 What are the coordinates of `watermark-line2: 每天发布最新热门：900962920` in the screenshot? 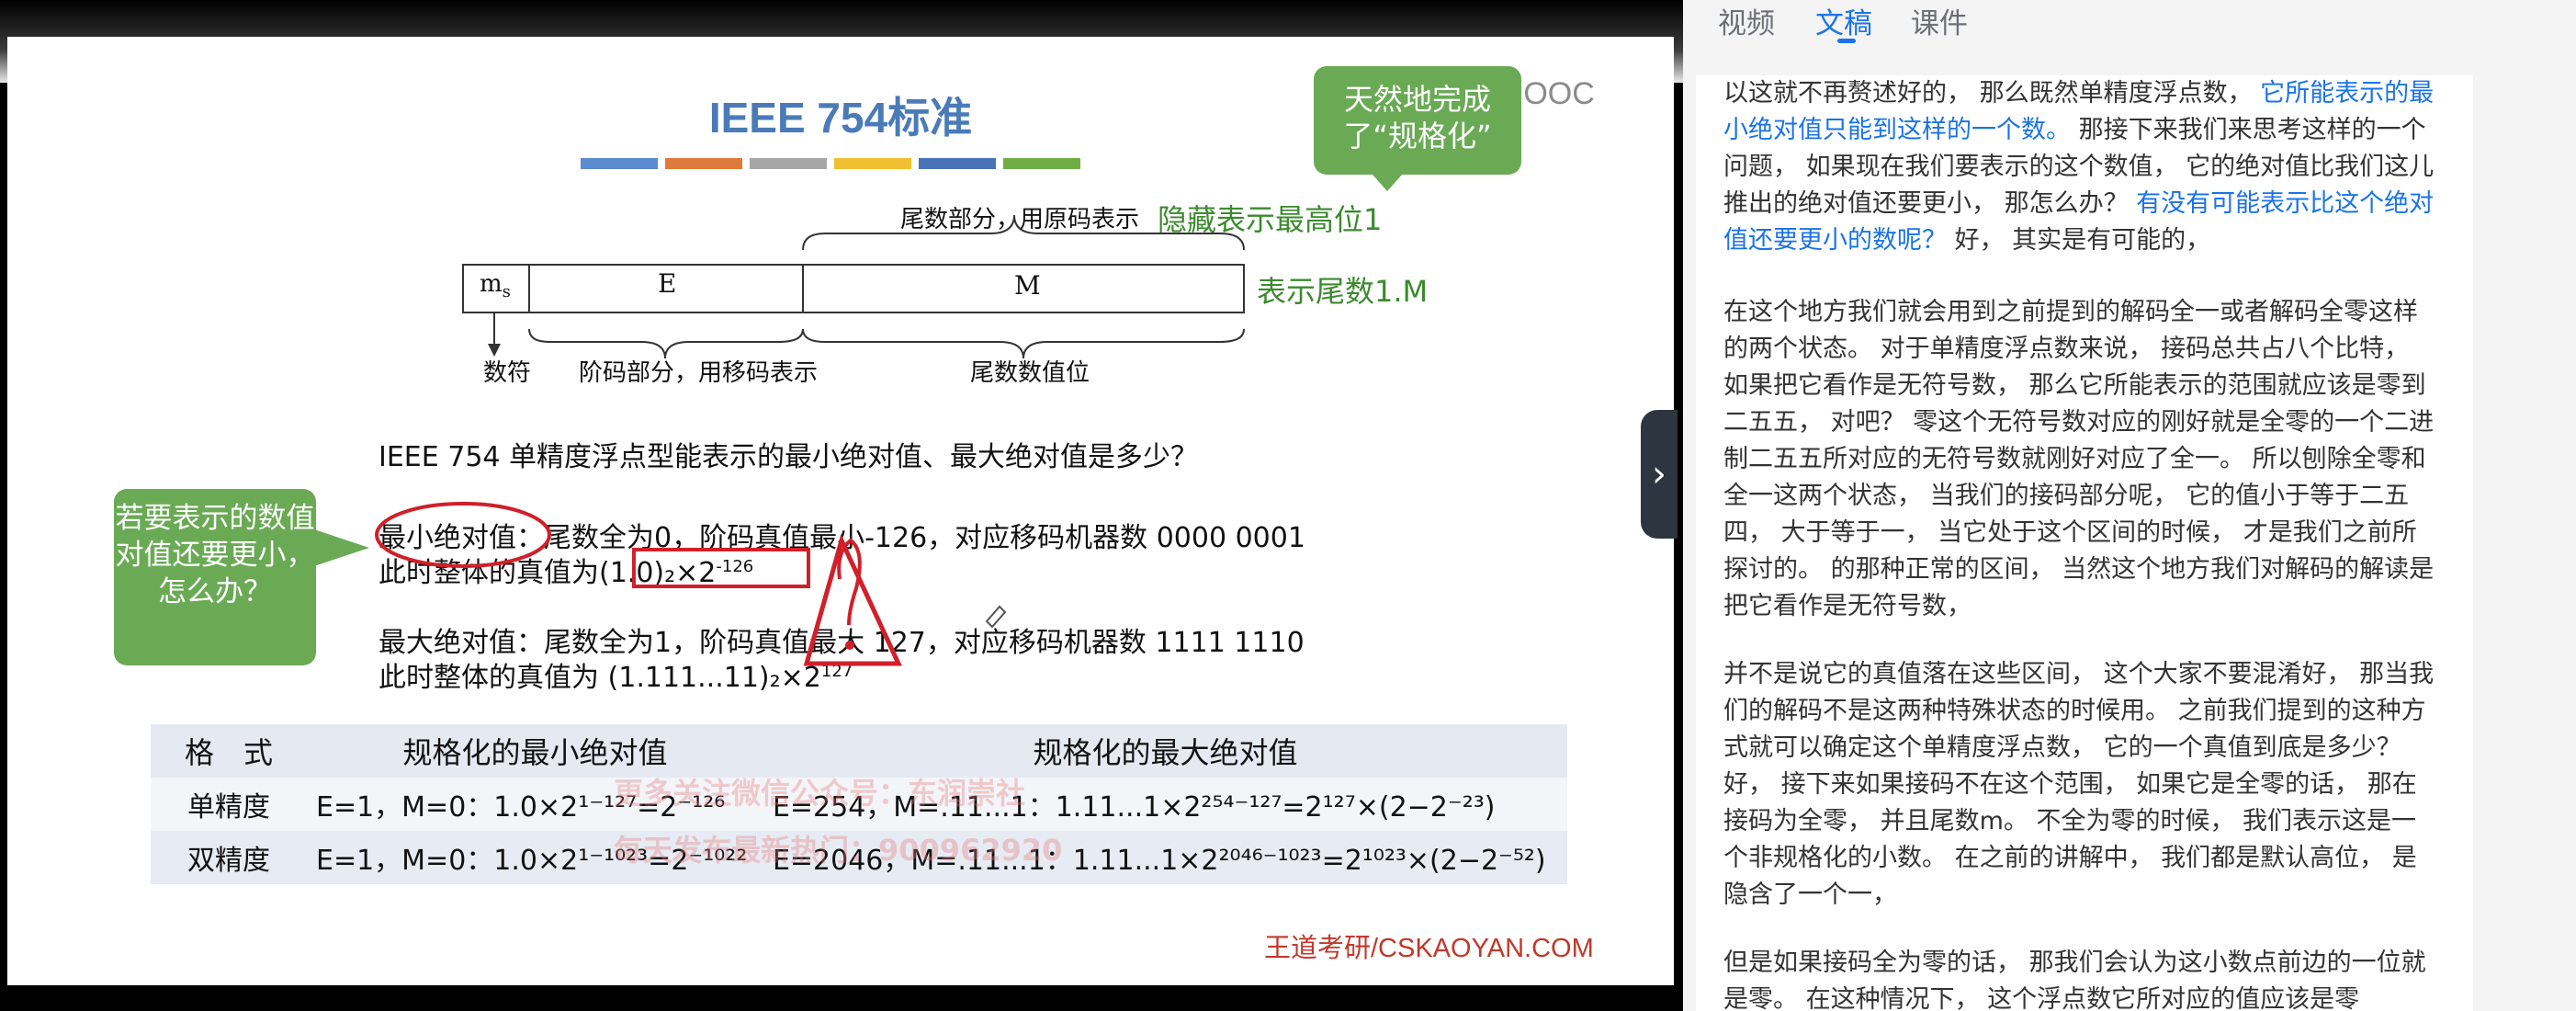 It's located at (838, 850).